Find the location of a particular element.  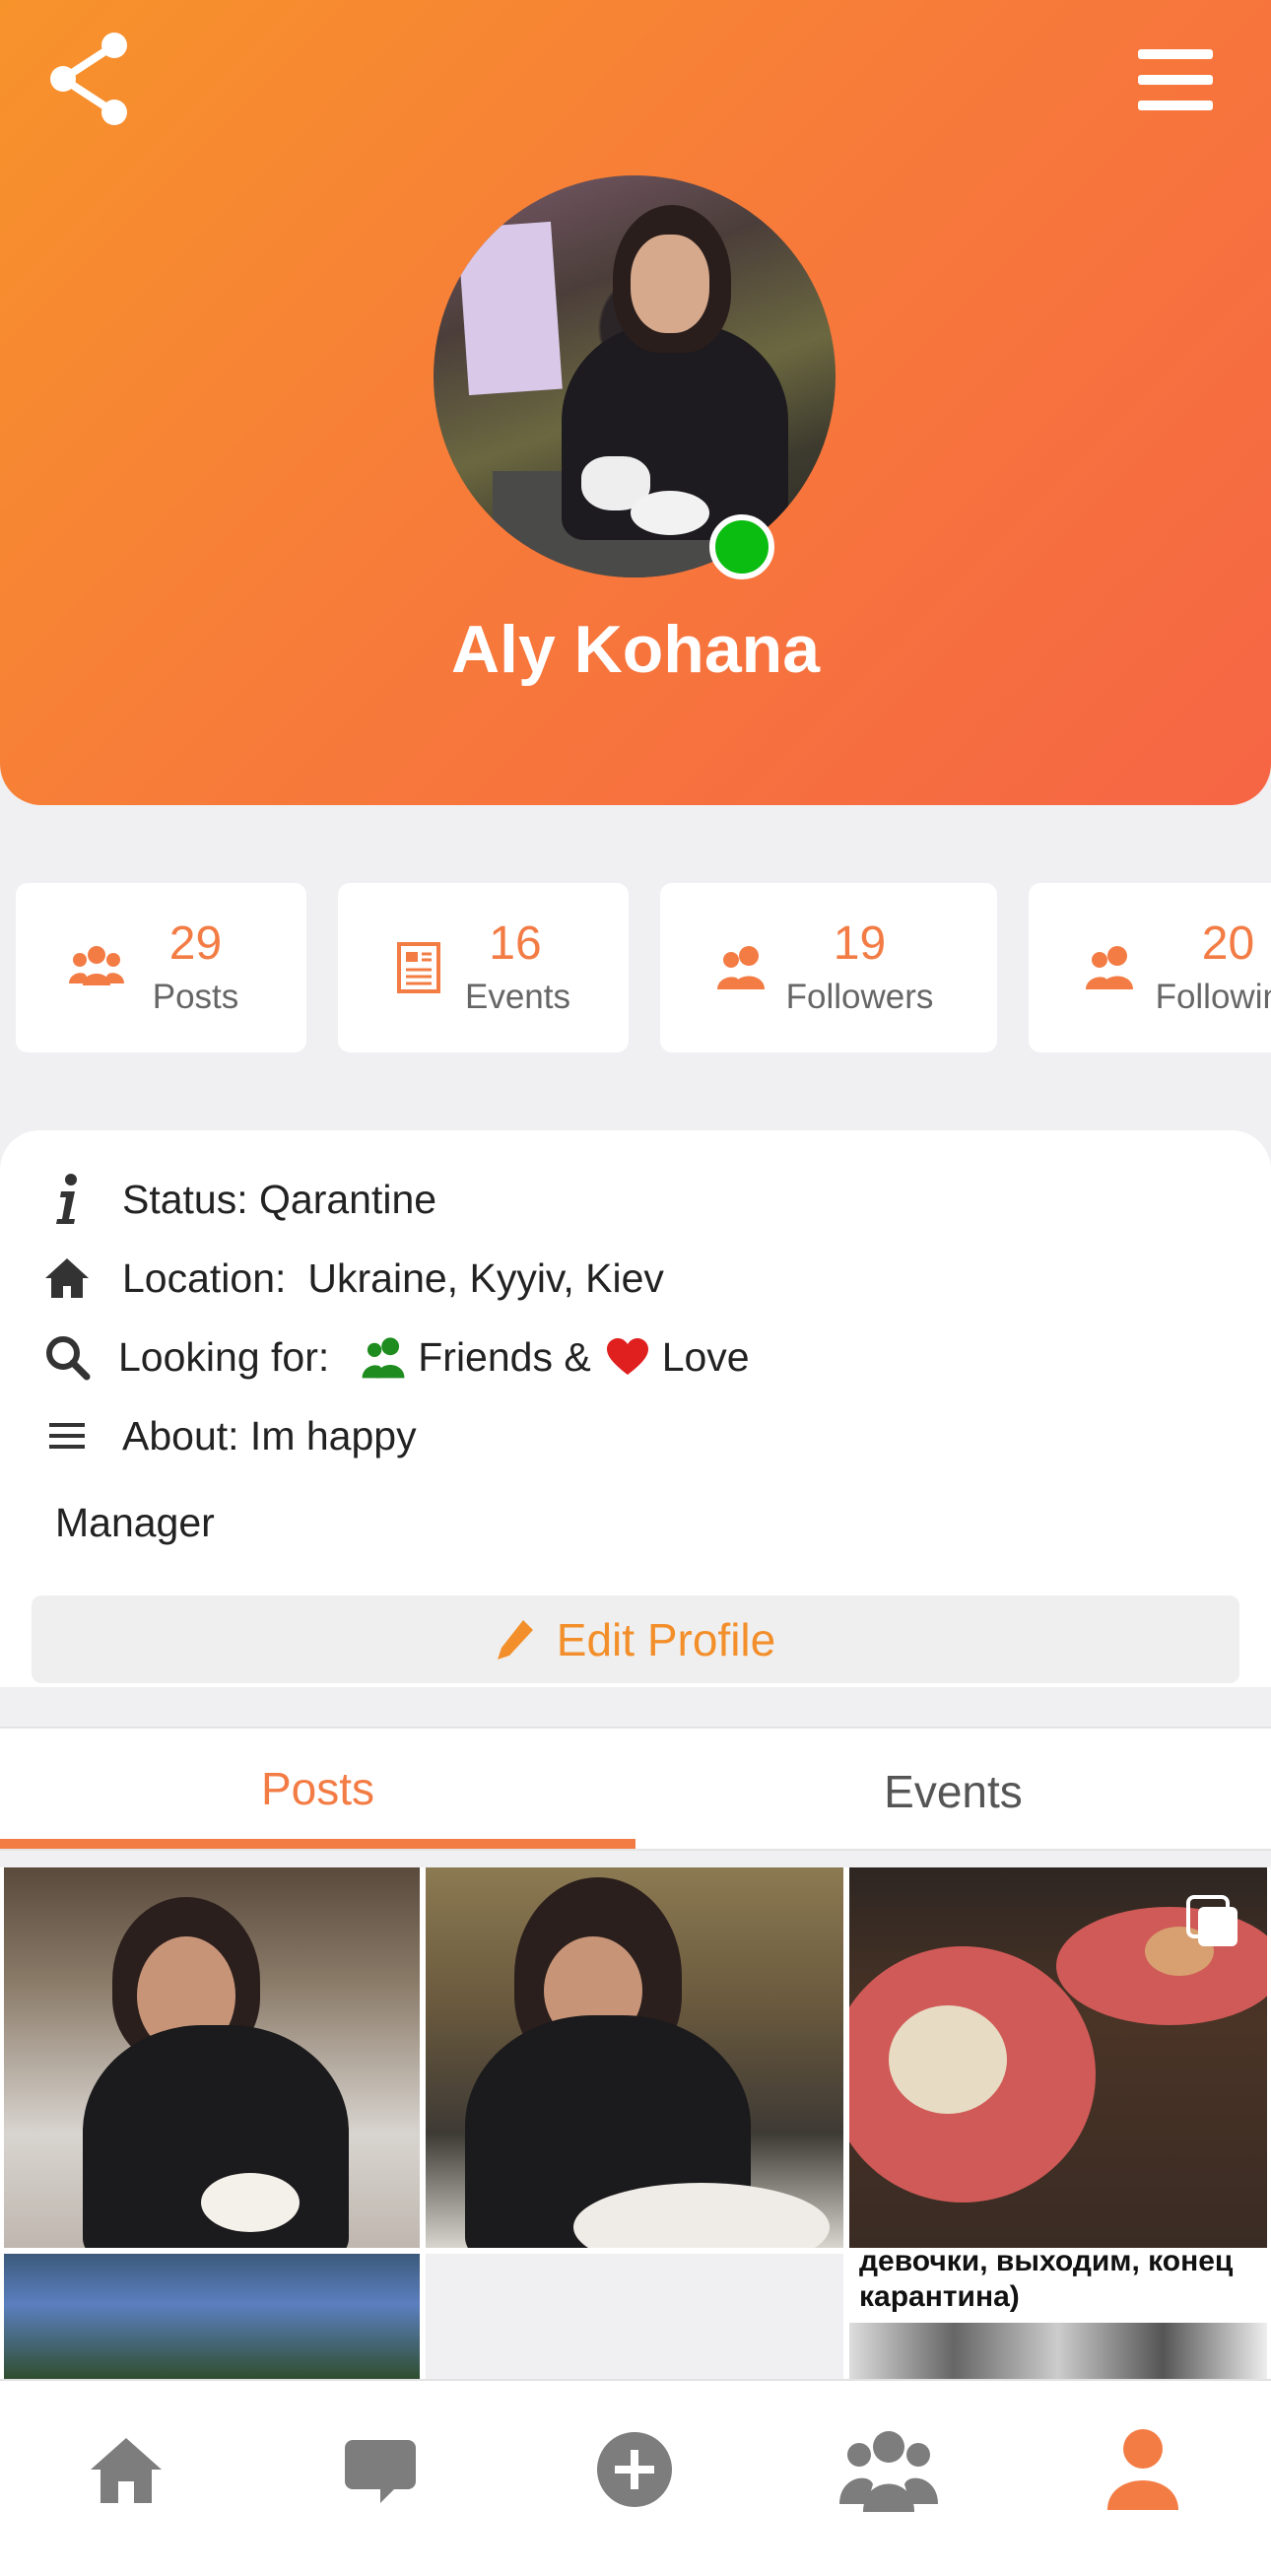

stat-following-label: Following is located at coordinates (1213, 997).